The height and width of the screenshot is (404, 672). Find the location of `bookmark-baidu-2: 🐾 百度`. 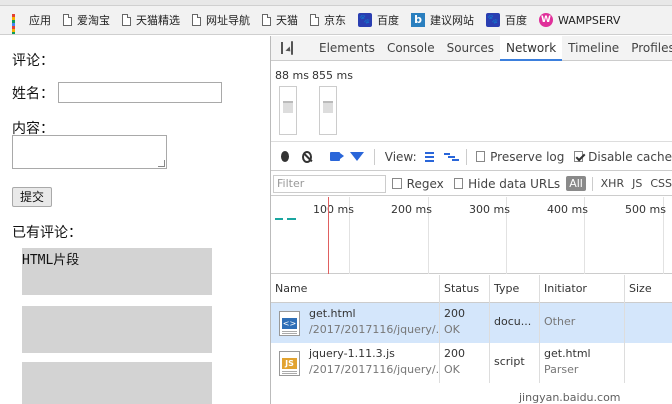

bookmark-baidu-2: 🐾 百度 is located at coordinates (506, 20).